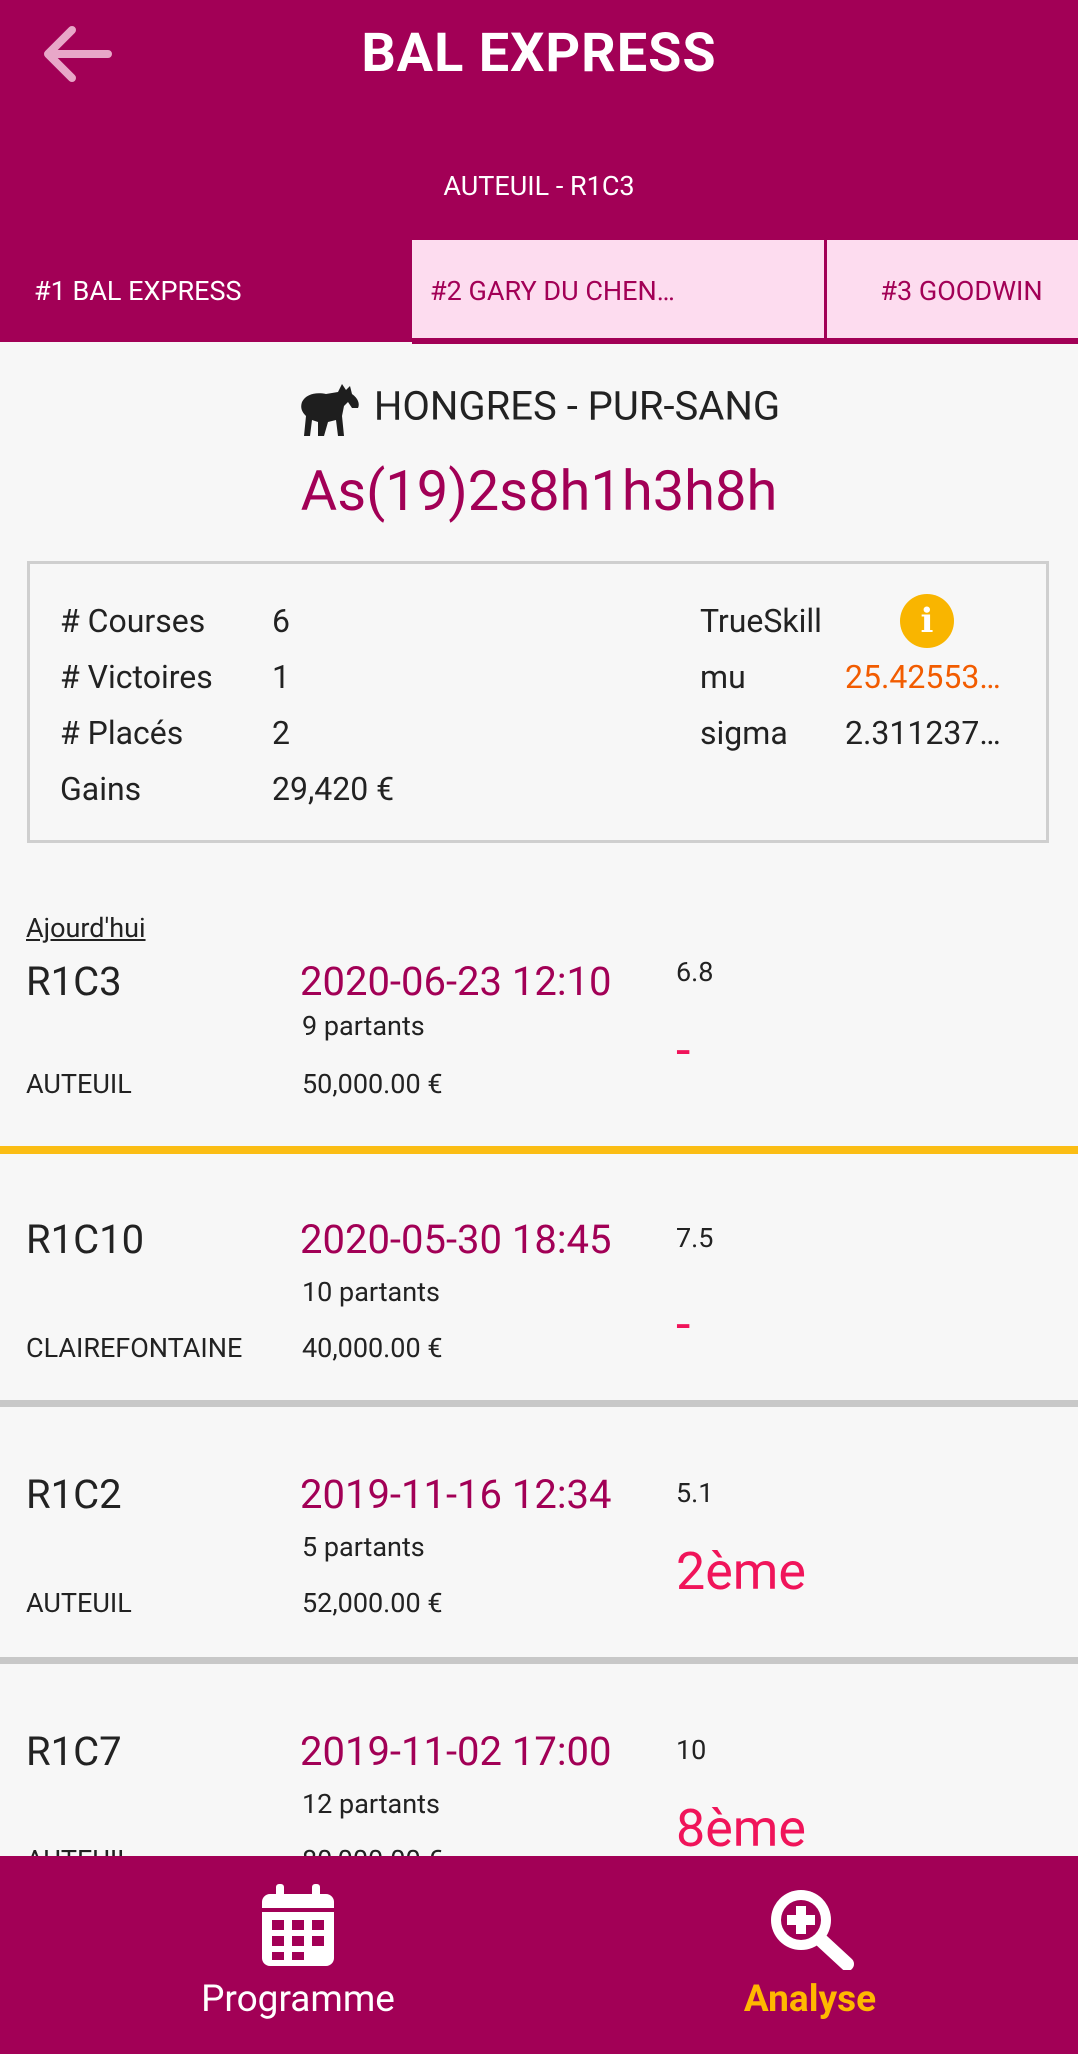  What do you see at coordinates (745, 341) in the screenshot?
I see `tab-divider` at bounding box center [745, 341].